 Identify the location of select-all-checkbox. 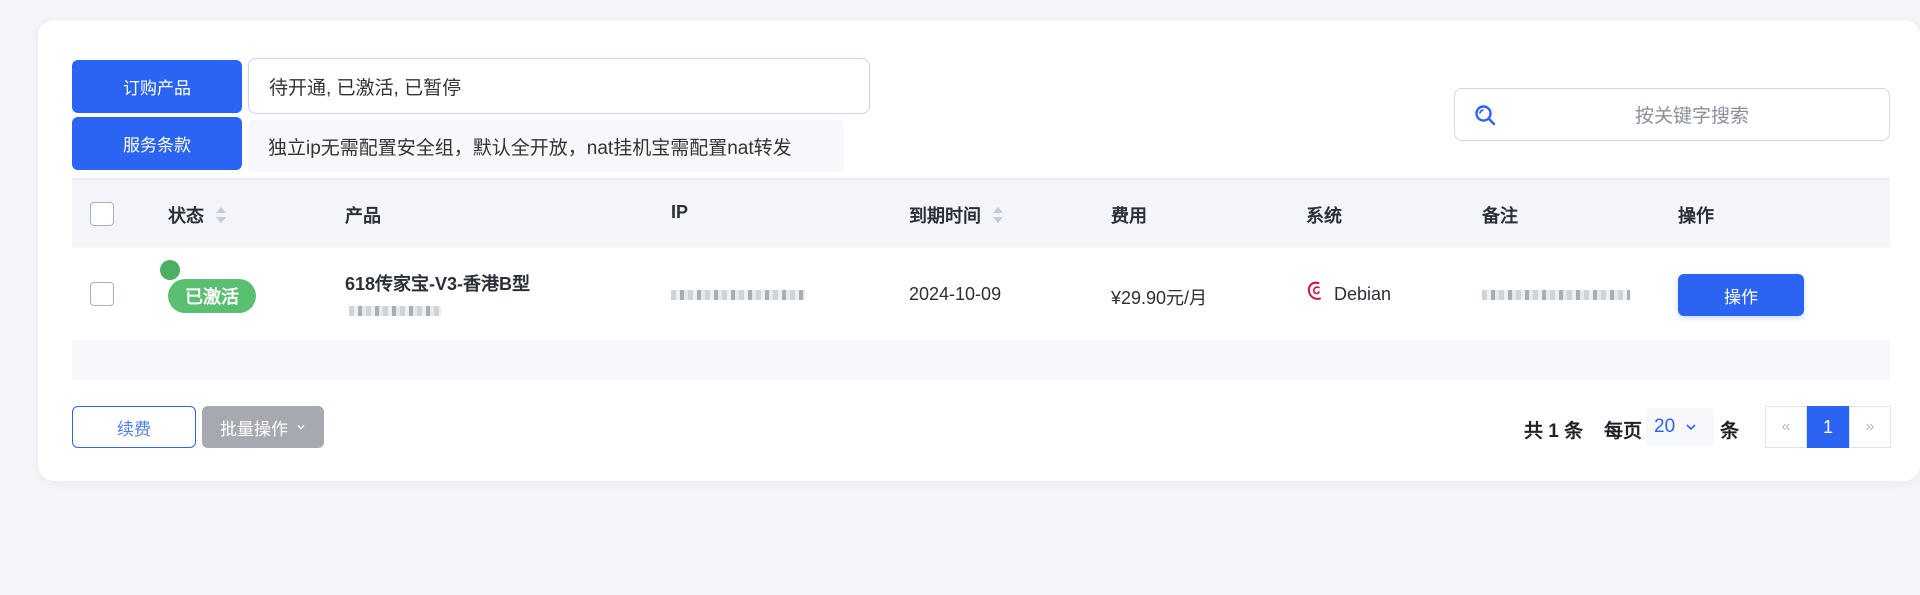
(102, 214).